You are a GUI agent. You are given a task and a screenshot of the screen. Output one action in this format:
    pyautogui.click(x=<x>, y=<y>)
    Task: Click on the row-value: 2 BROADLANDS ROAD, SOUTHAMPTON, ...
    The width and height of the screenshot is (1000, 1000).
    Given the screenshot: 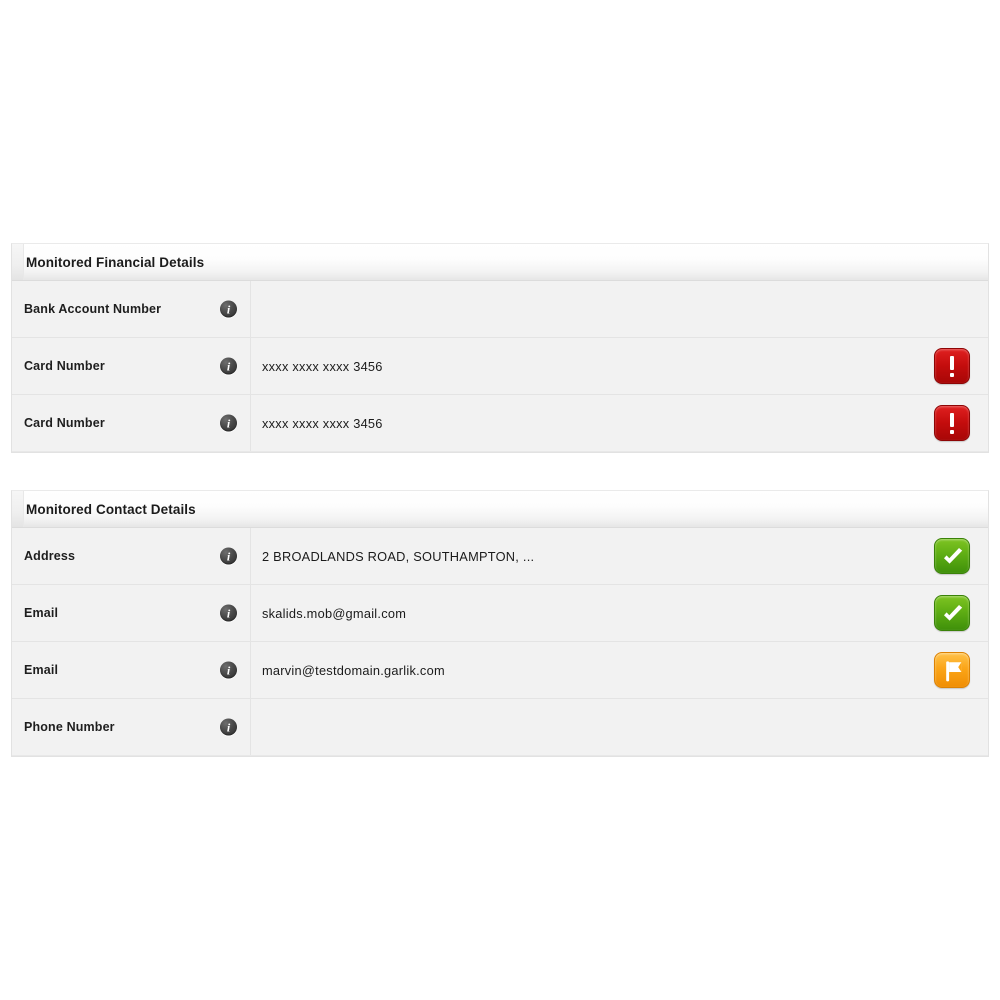 What is the action you would take?
    pyautogui.click(x=398, y=556)
    